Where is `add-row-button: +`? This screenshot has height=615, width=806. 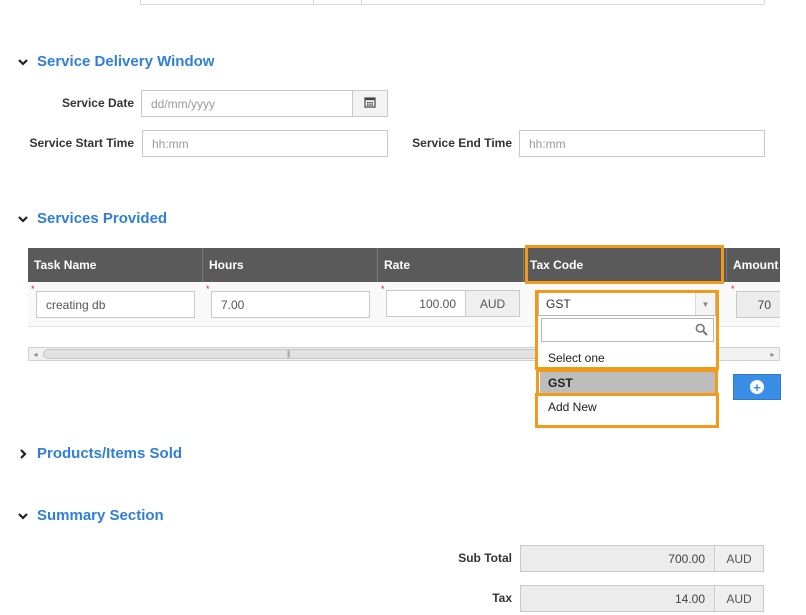
add-row-button: + is located at coordinates (757, 387).